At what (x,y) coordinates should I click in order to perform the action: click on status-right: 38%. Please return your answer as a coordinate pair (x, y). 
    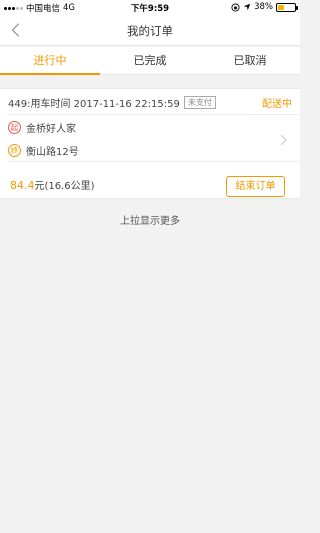
    Looking at the image, I should click on (264, 7).